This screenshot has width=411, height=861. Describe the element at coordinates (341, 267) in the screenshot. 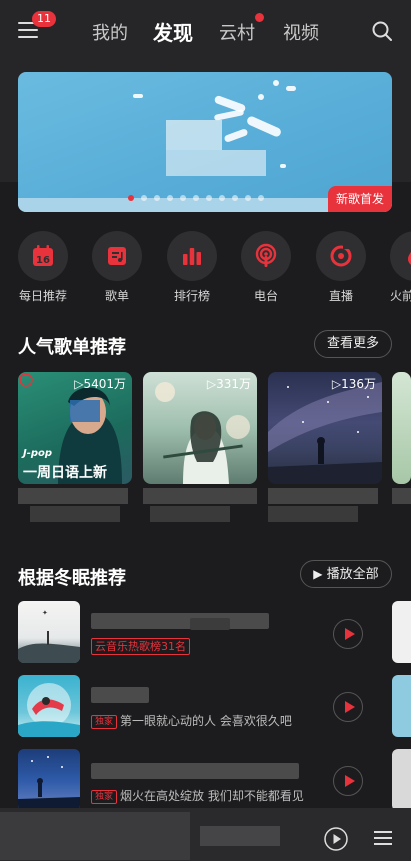

I see `live-button: 直播` at that location.